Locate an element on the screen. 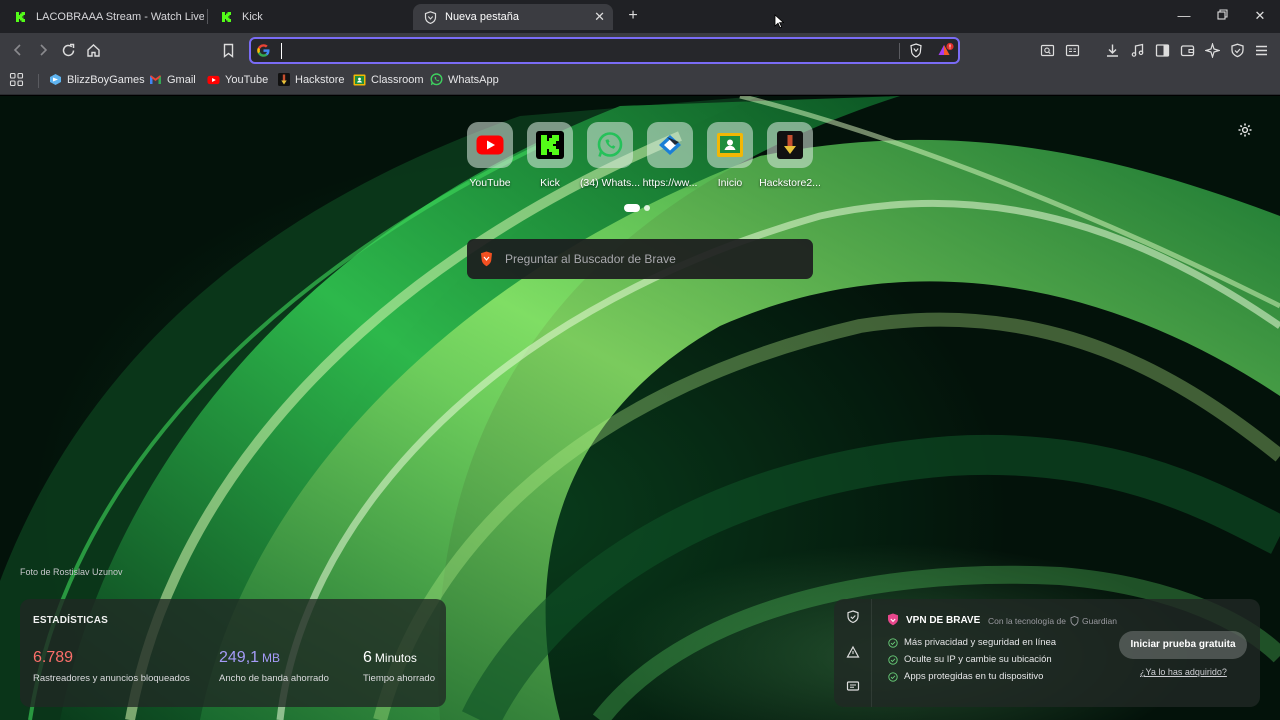 This screenshot has width=1280, height=720. brave-search-box: Preguntar al Buscador de Brave is located at coordinates (640, 259).